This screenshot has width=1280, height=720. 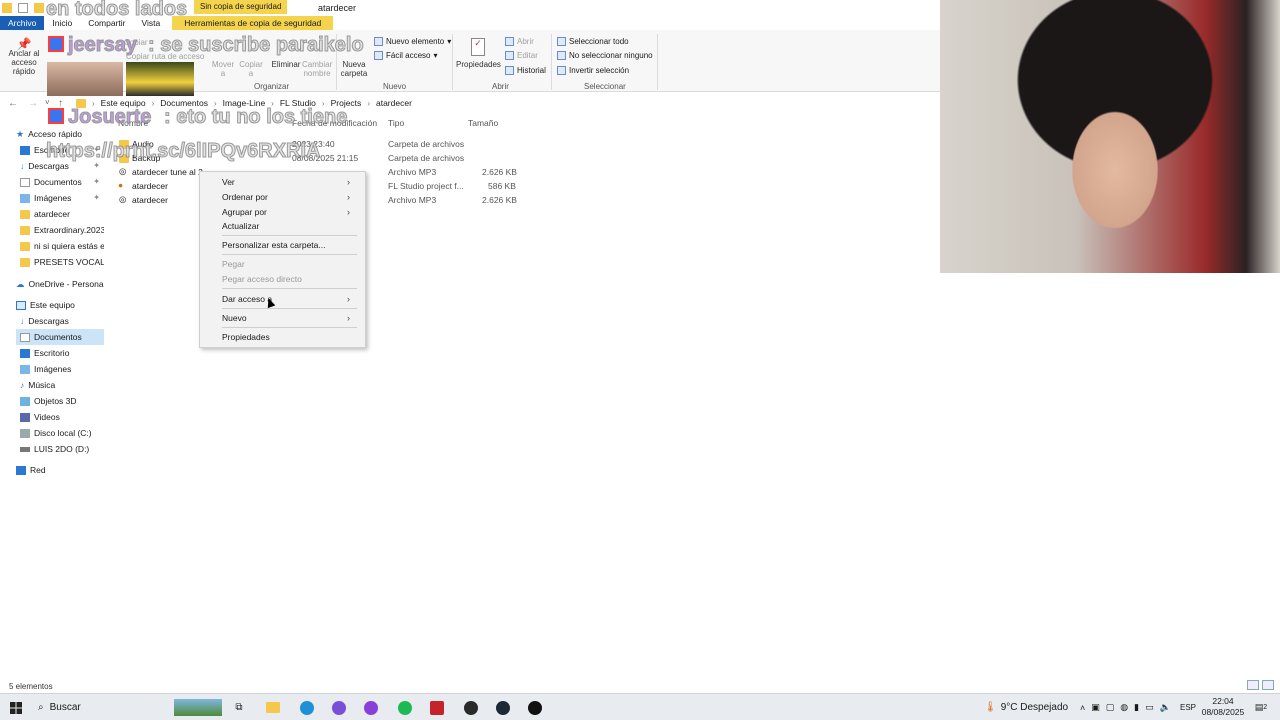 What do you see at coordinates (290, 318) in the screenshot?
I see `menu-item-new: Nuevo ›` at bounding box center [290, 318].